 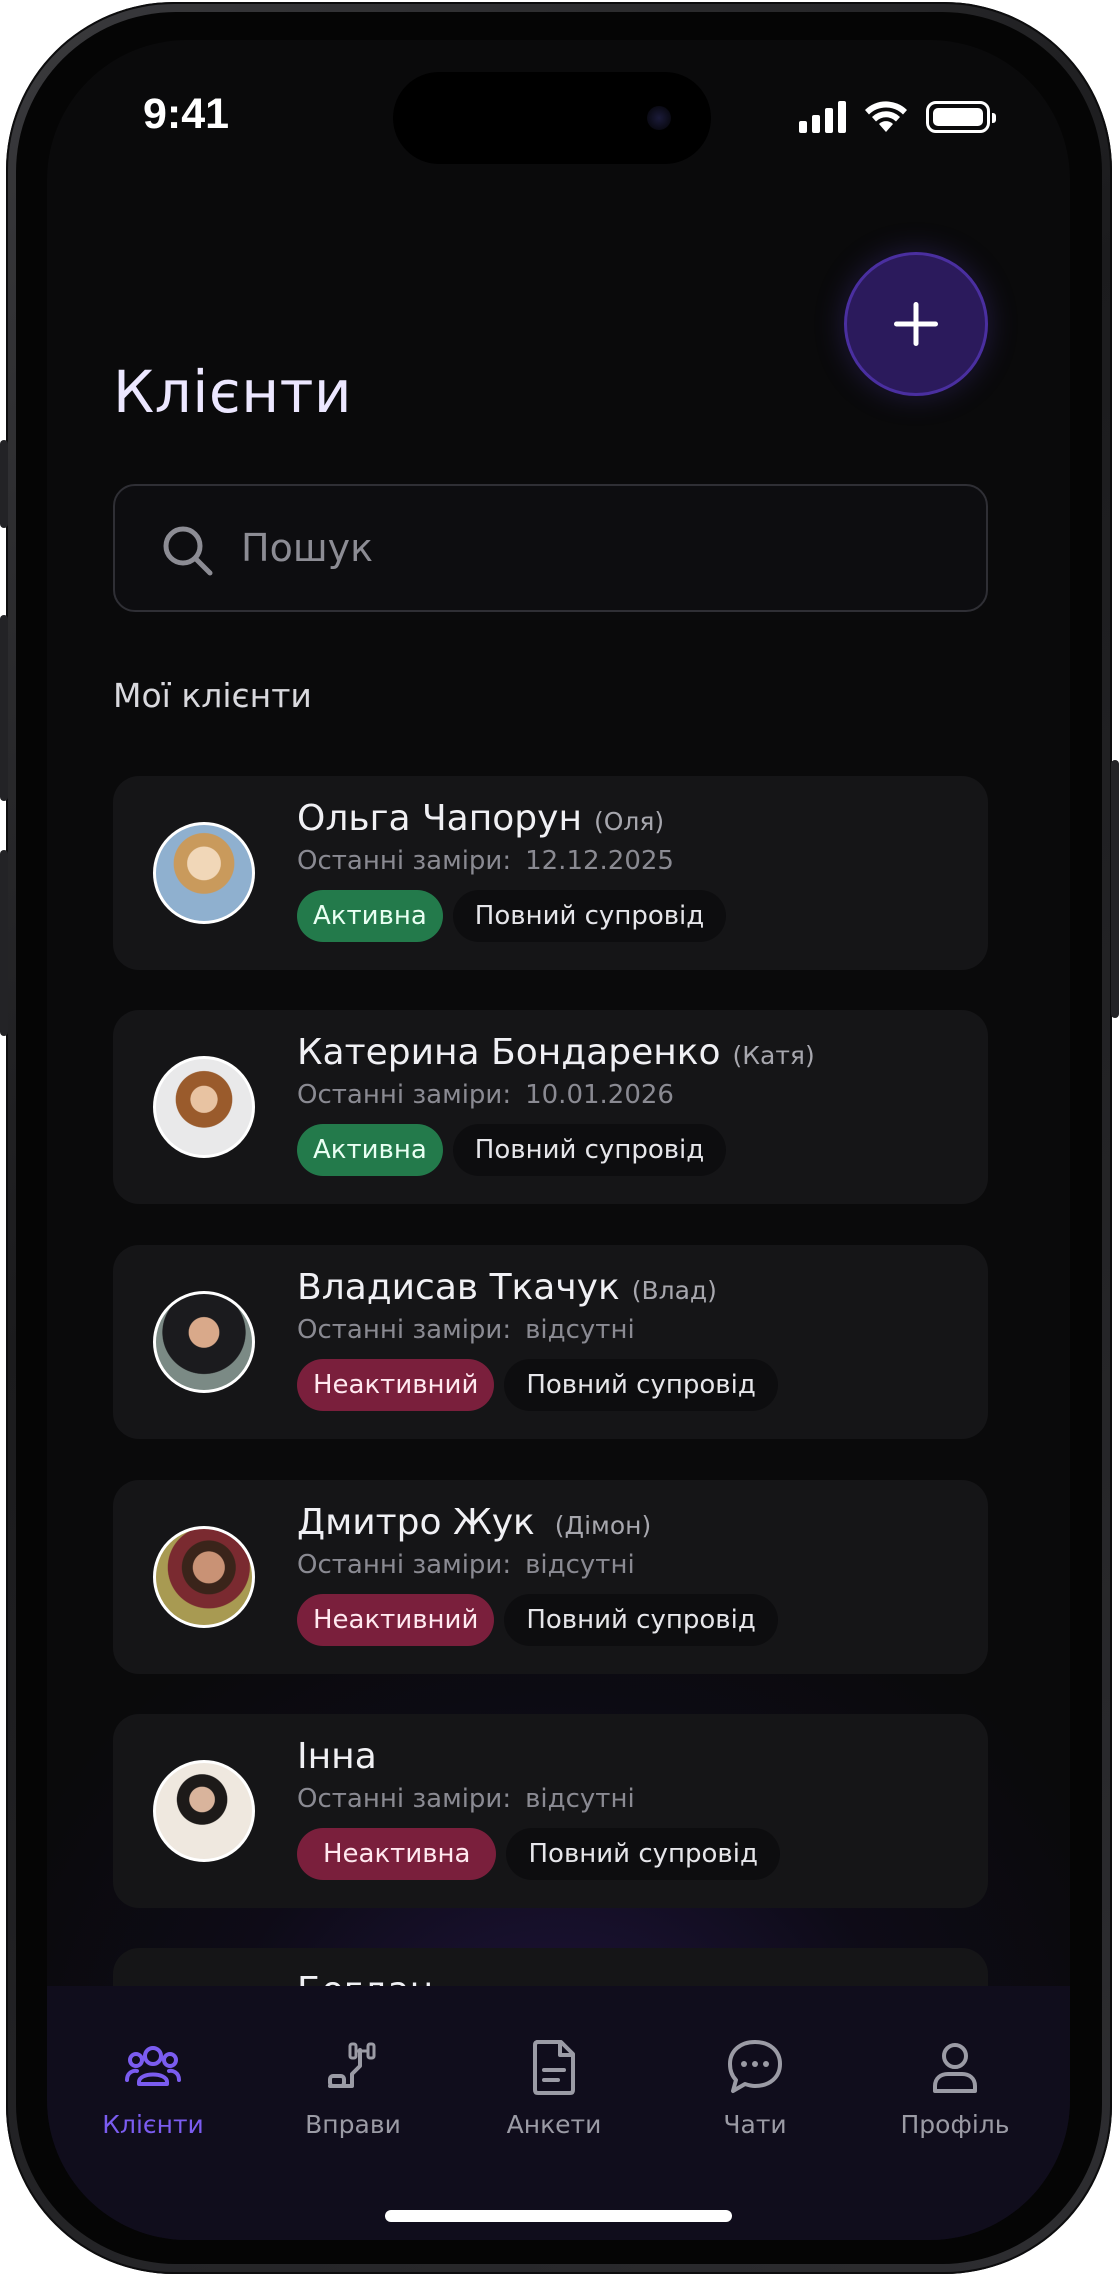 I want to click on client-name: Інна, so click(x=337, y=1756).